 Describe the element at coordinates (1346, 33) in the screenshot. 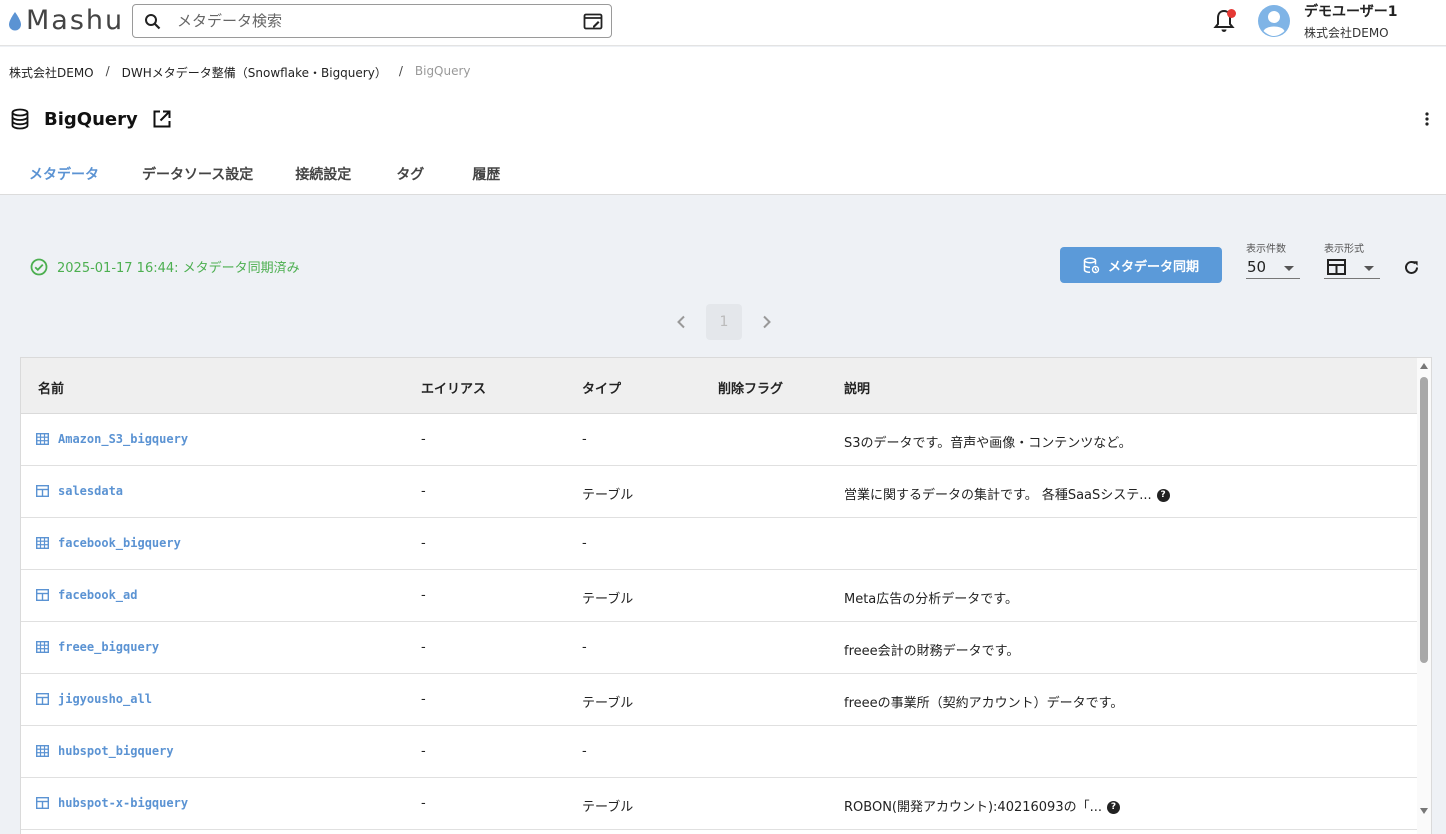

I see `user-company: 株式会社DEMO` at that location.